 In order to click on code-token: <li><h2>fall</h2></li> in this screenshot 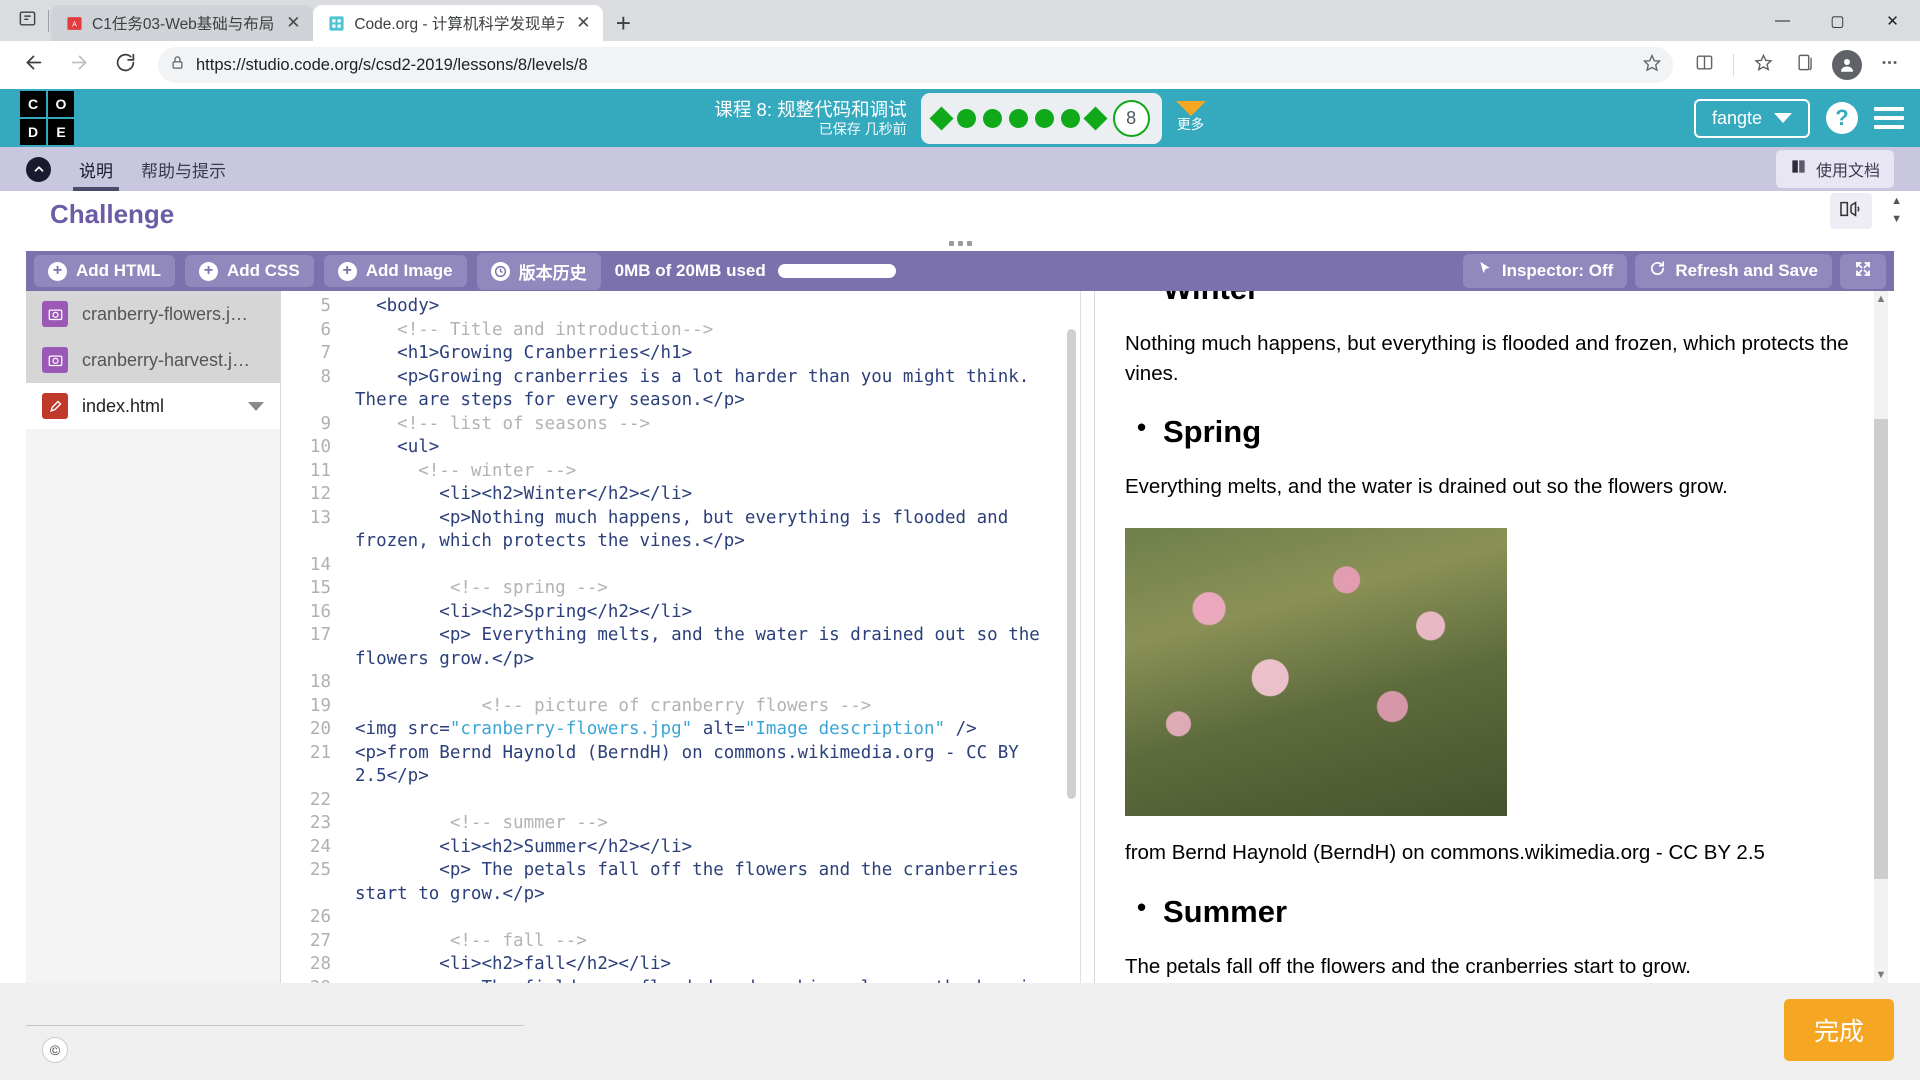, I will do `click(555, 964)`.